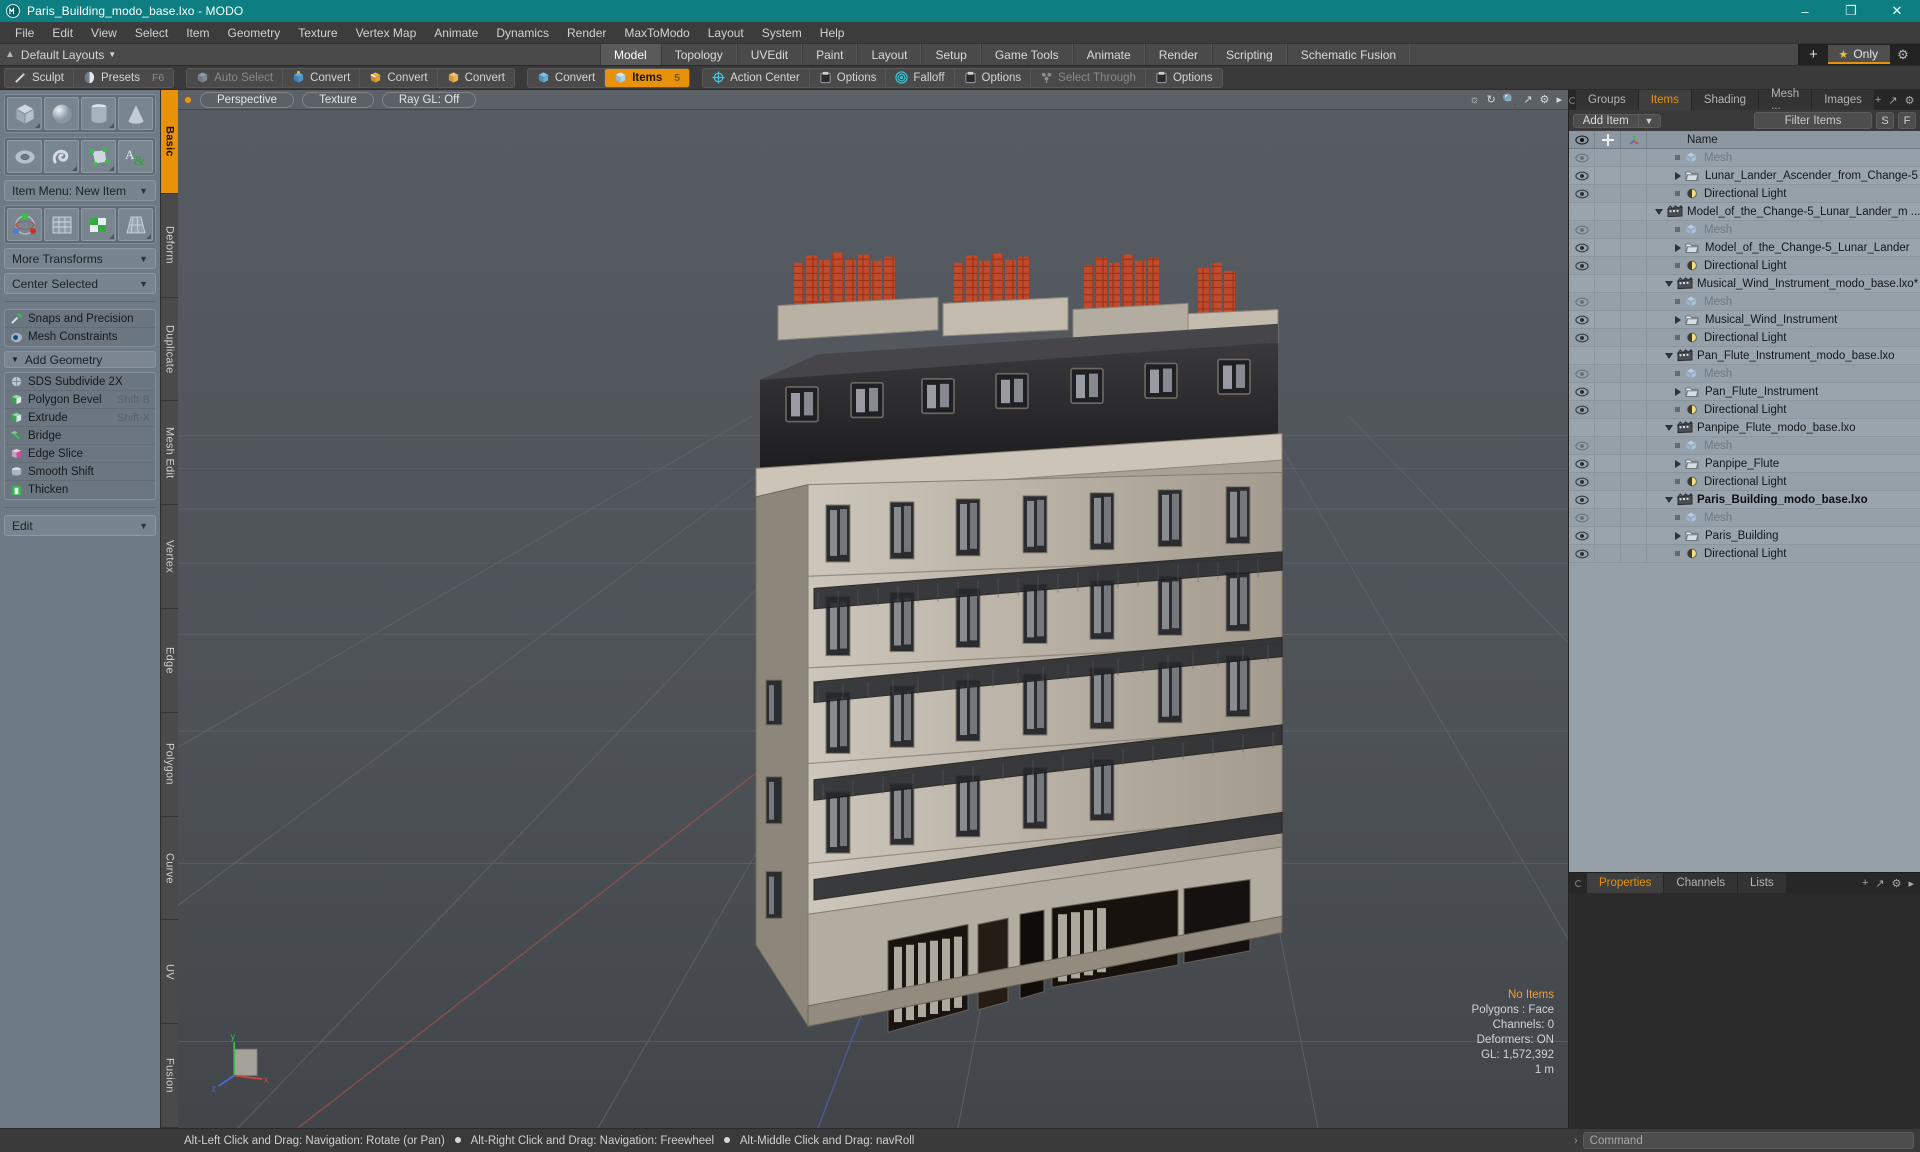 The height and width of the screenshot is (1152, 1920). What do you see at coordinates (1805, 11) in the screenshot?
I see `minimize-button: –` at bounding box center [1805, 11].